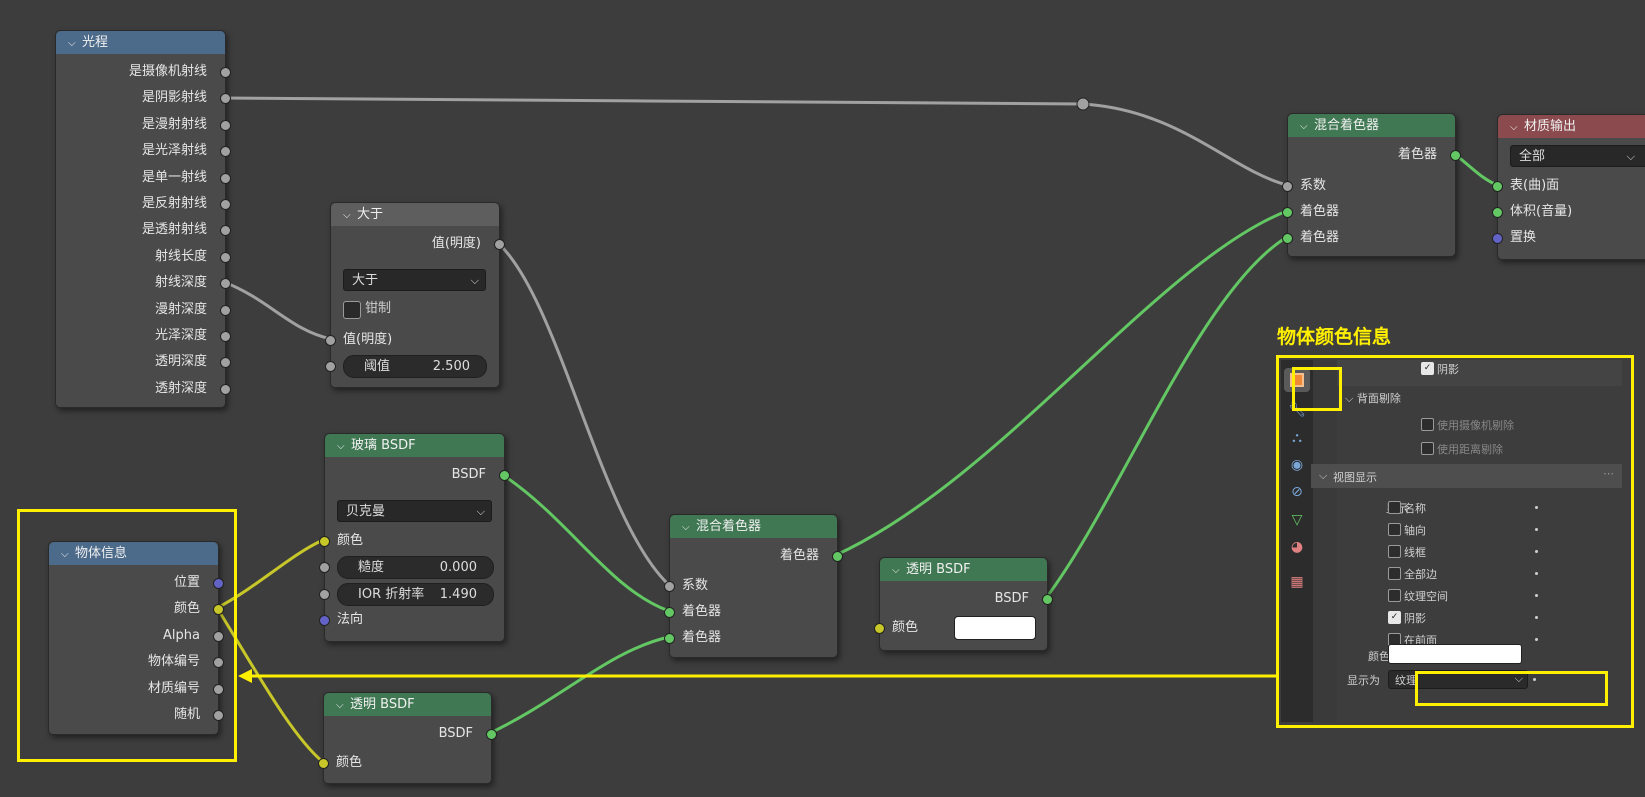 The height and width of the screenshot is (797, 1645). What do you see at coordinates (1317, 389) in the screenshot?
I see `highlight-object-tab` at bounding box center [1317, 389].